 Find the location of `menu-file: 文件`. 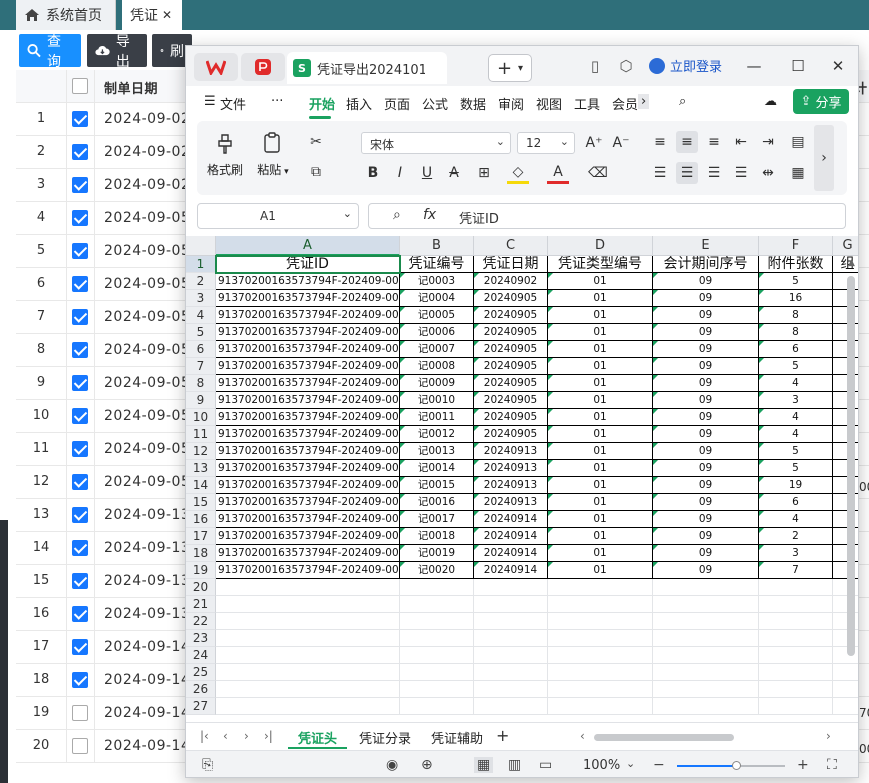

menu-file: 文件 is located at coordinates (233, 103).